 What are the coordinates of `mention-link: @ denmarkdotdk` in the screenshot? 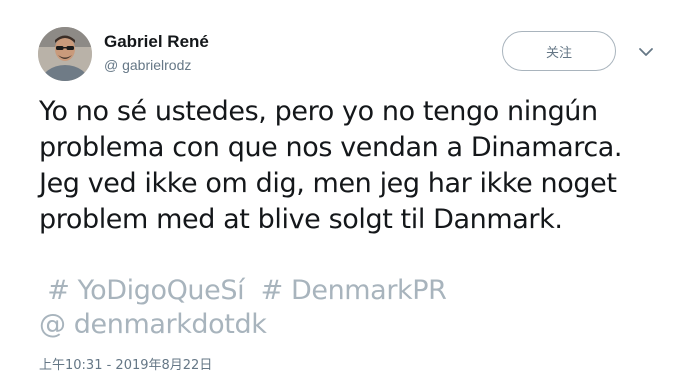 It's located at (153, 324).